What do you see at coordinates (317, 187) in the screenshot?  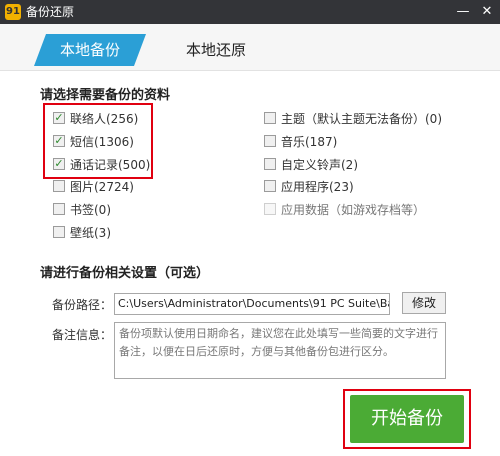 I see `checkbox-apps-label: 应用程序(23)` at bounding box center [317, 187].